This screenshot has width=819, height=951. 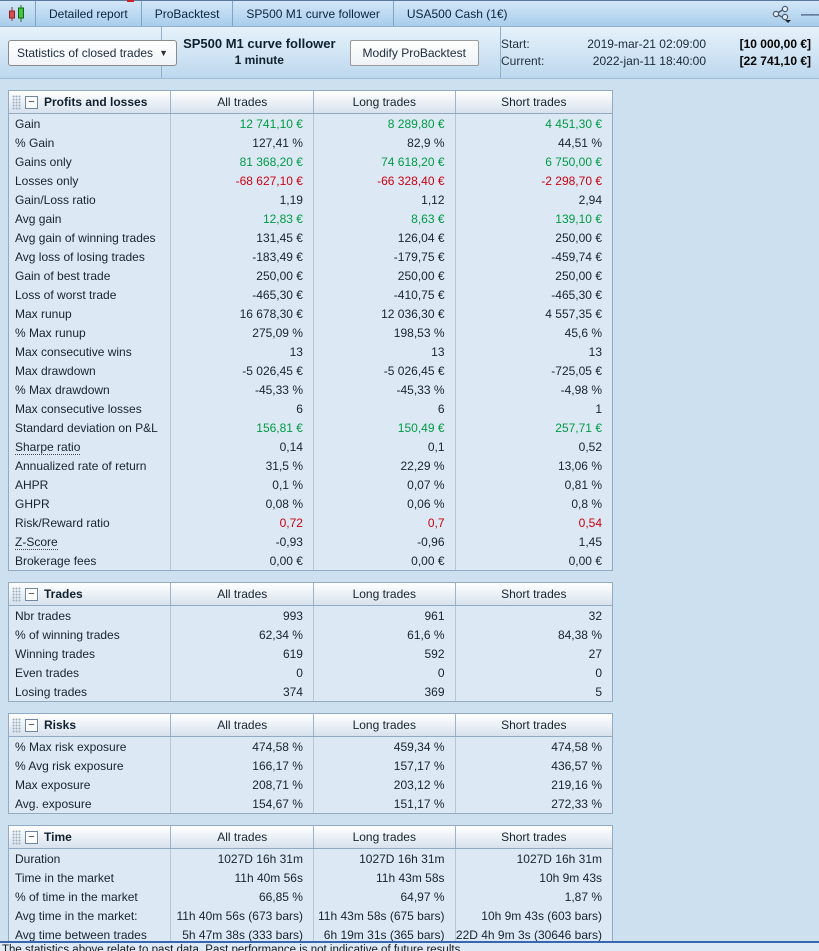 I want to click on tab-label: ProBacktest, so click(x=187, y=13).